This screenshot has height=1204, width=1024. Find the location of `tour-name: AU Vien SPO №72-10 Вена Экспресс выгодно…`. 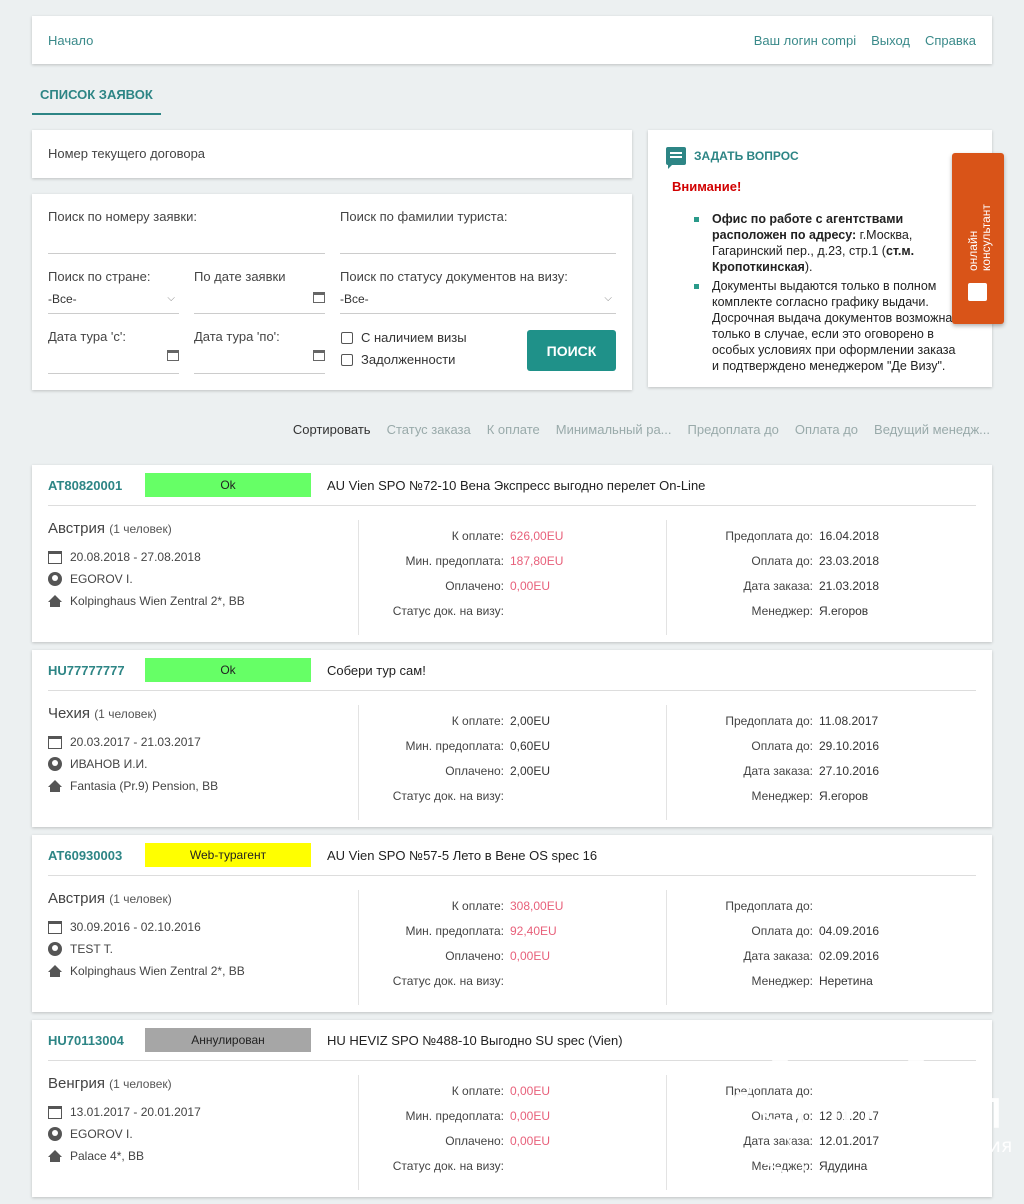

tour-name: AU Vien SPO №72-10 Вена Экспресс выгодно… is located at coordinates (516, 485).